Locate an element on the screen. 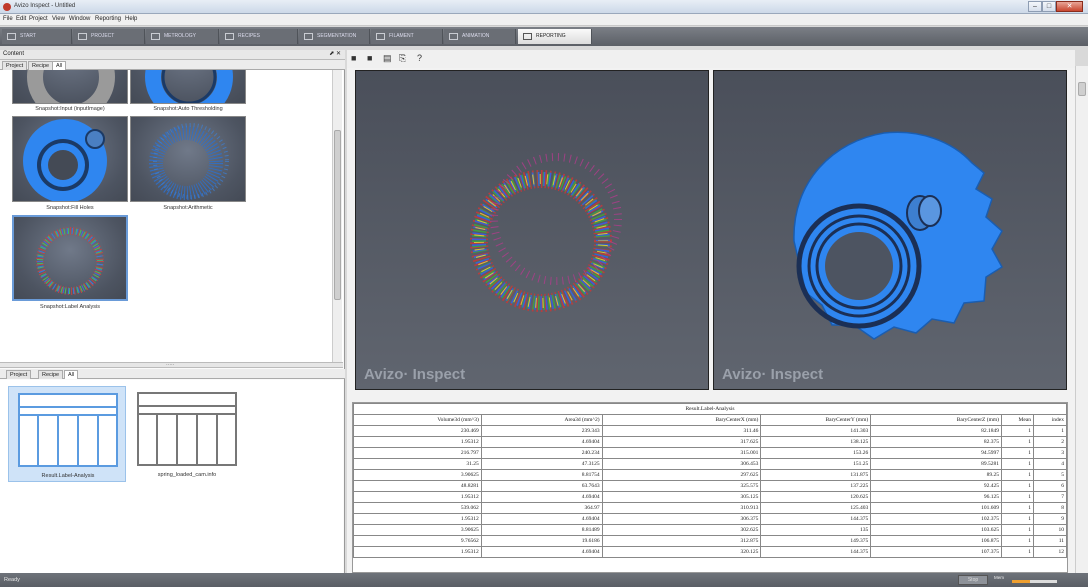  column-header: Volume3d (mm^3) is located at coordinates (417, 420).